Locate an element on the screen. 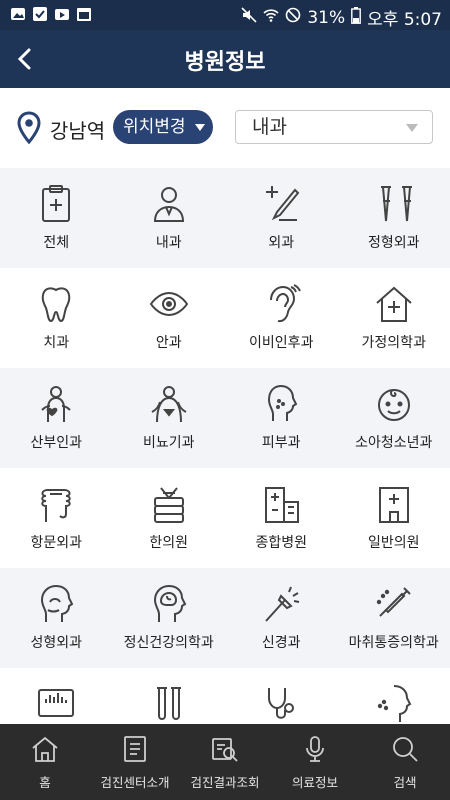 This screenshot has width=450, height=800. dept-orthopedics: 정형외과 is located at coordinates (394, 218).